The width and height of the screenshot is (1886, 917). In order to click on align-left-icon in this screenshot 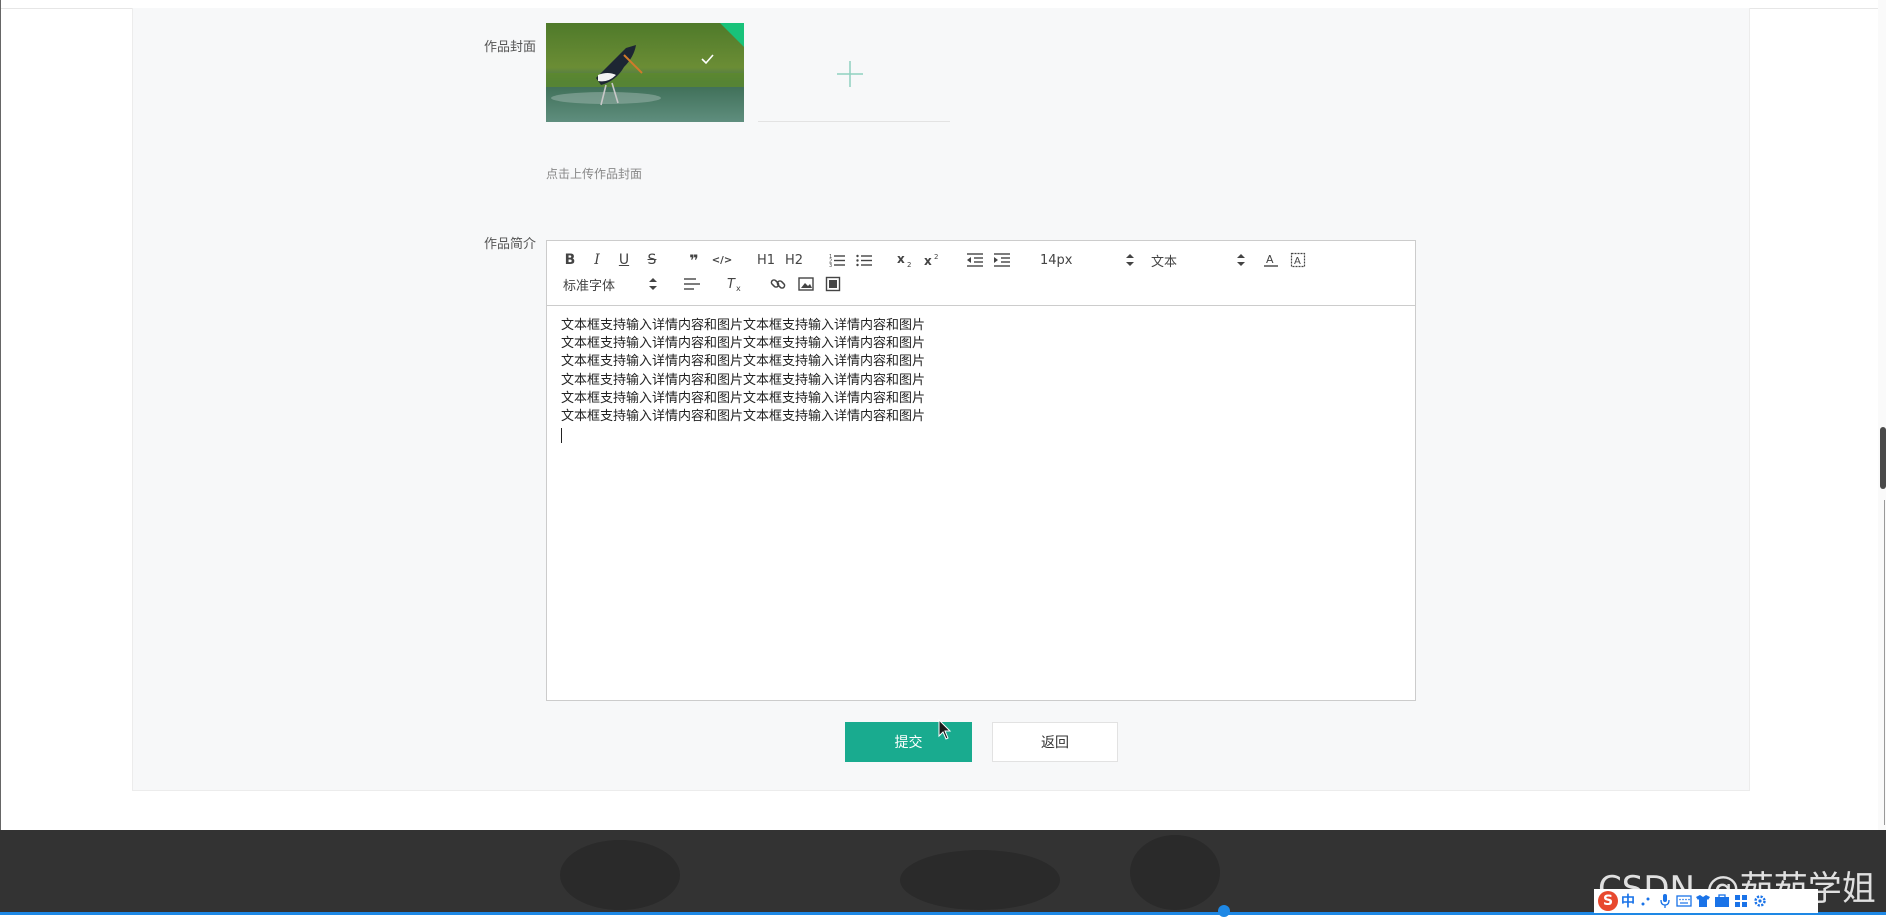, I will do `click(692, 284)`.